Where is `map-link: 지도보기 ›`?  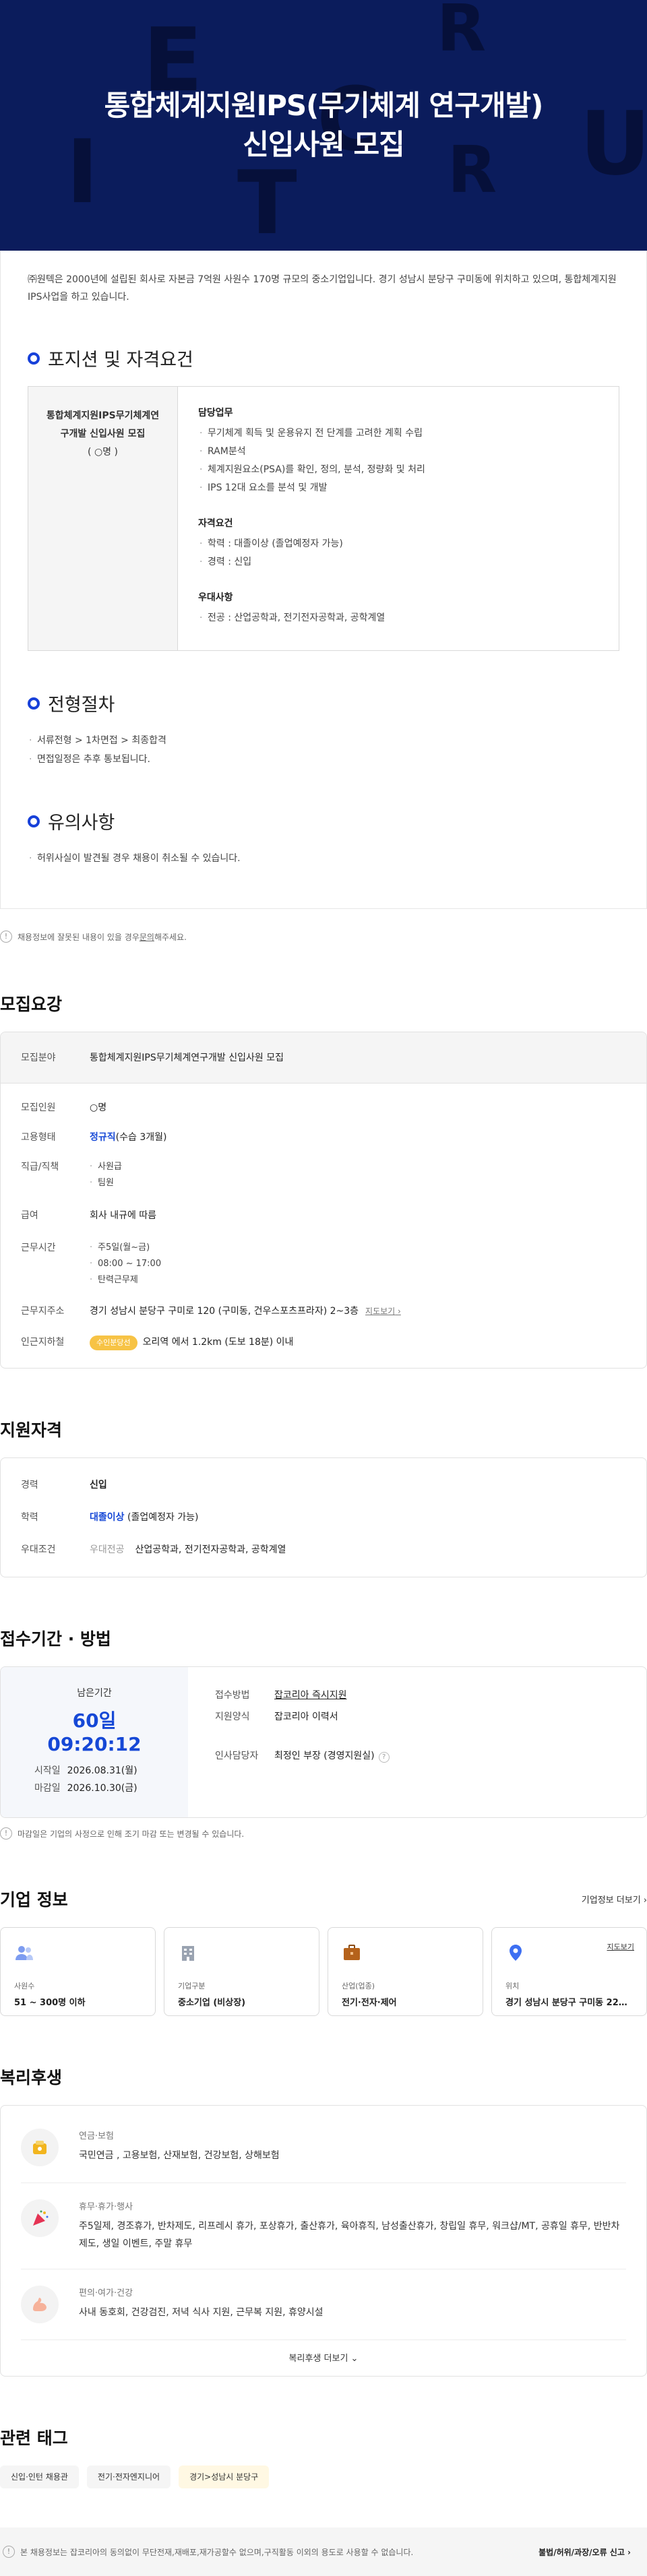
map-link: 지도보기 › is located at coordinates (383, 1311).